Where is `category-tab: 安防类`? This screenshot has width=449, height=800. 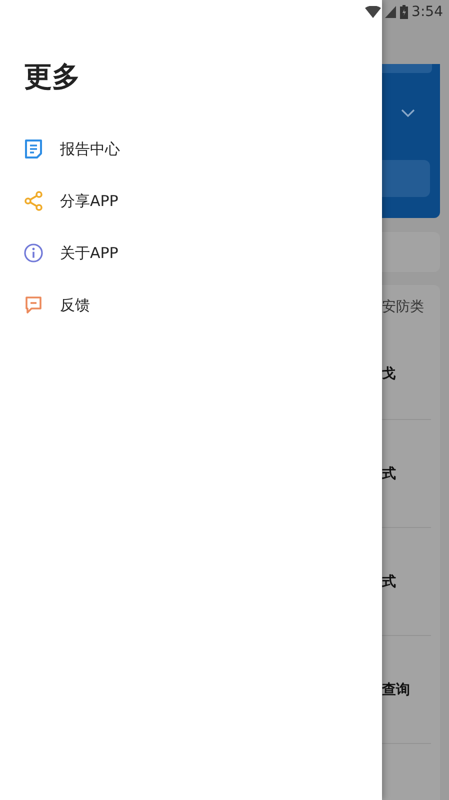
category-tab: 安防类 is located at coordinates (403, 307).